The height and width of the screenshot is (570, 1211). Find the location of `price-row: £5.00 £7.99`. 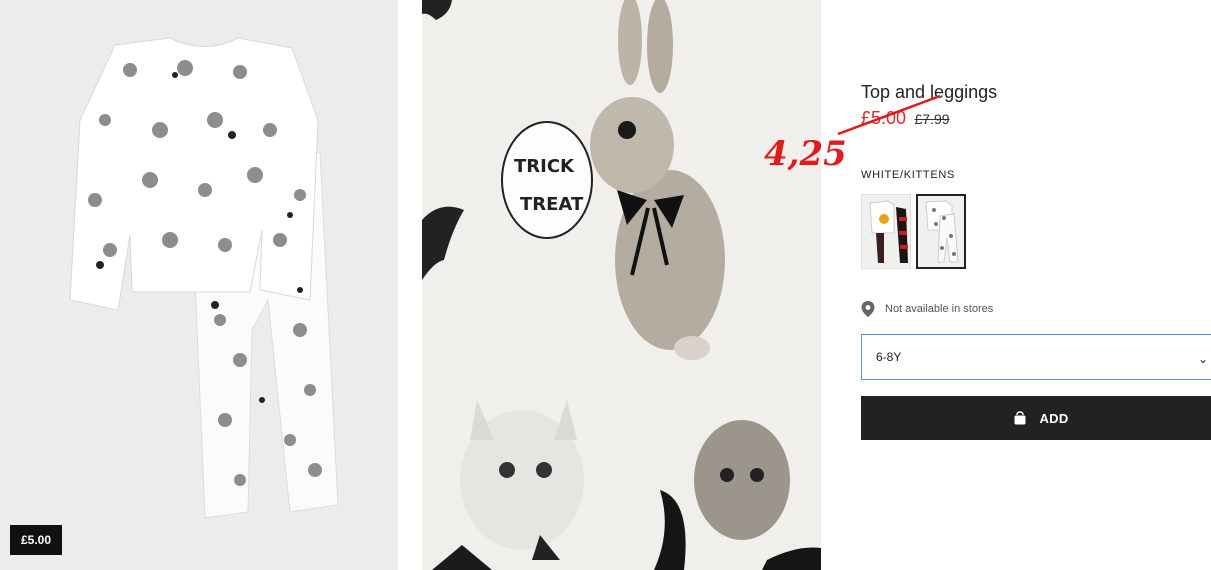

price-row: £5.00 £7.99 is located at coordinates (905, 118).